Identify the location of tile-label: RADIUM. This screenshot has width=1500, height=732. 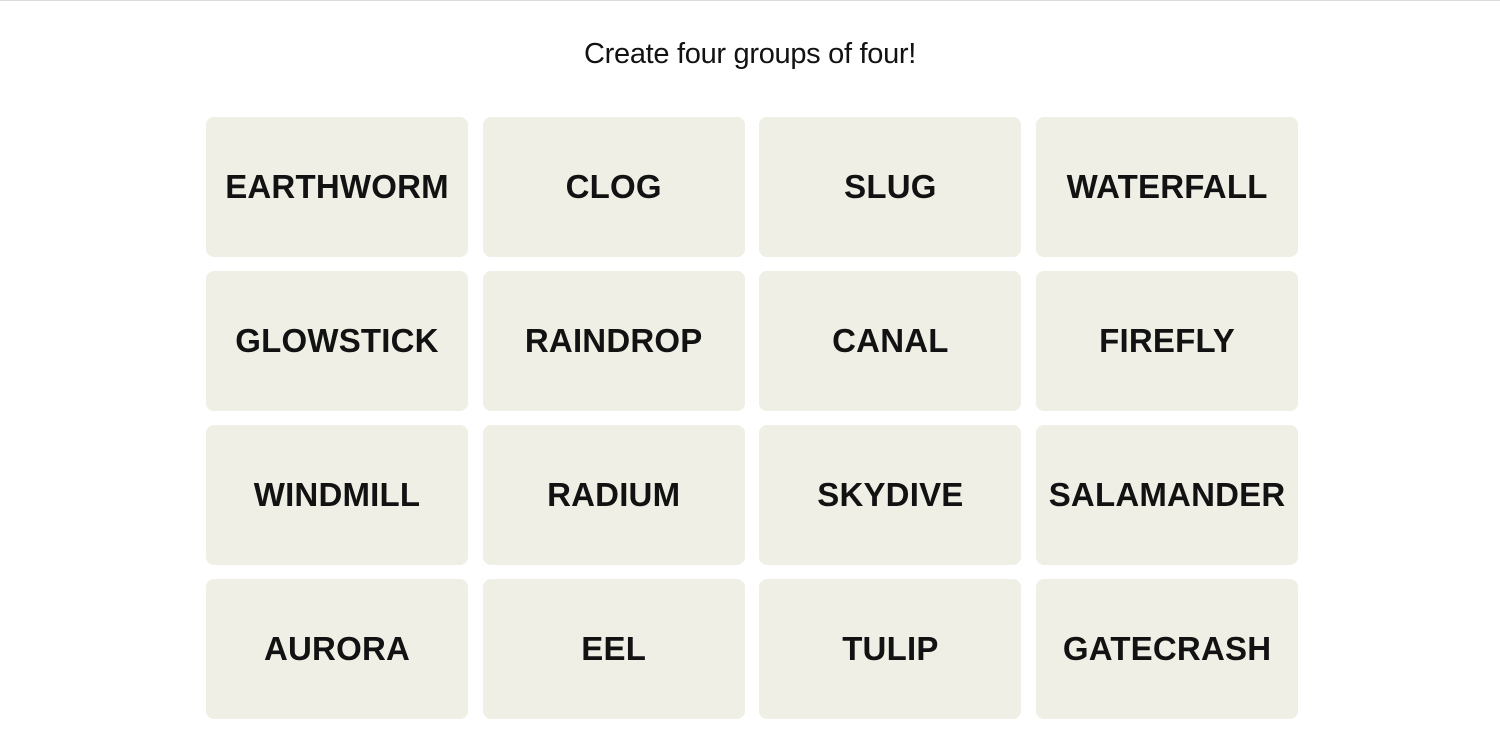
(614, 494).